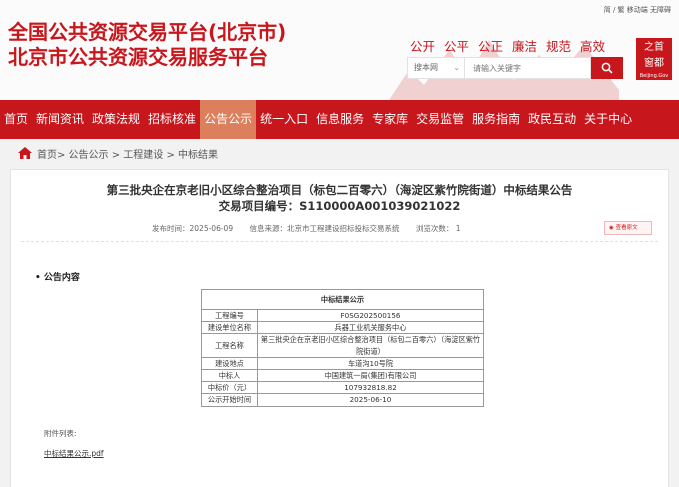 This screenshot has height=487, width=679. Describe the element at coordinates (390, 119) in the screenshot. I see `nav-expert-library: 专家库` at that location.